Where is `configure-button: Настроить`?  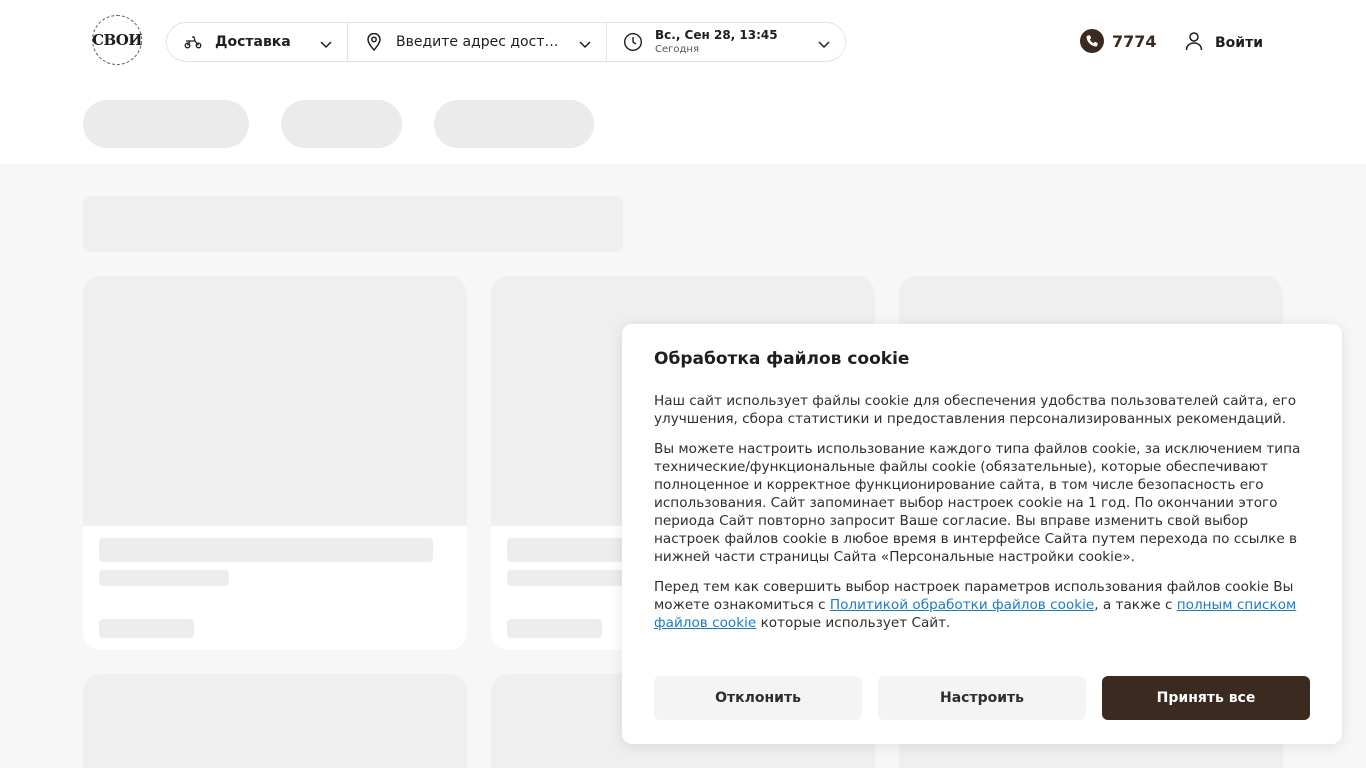
configure-button: Настроить is located at coordinates (982, 698).